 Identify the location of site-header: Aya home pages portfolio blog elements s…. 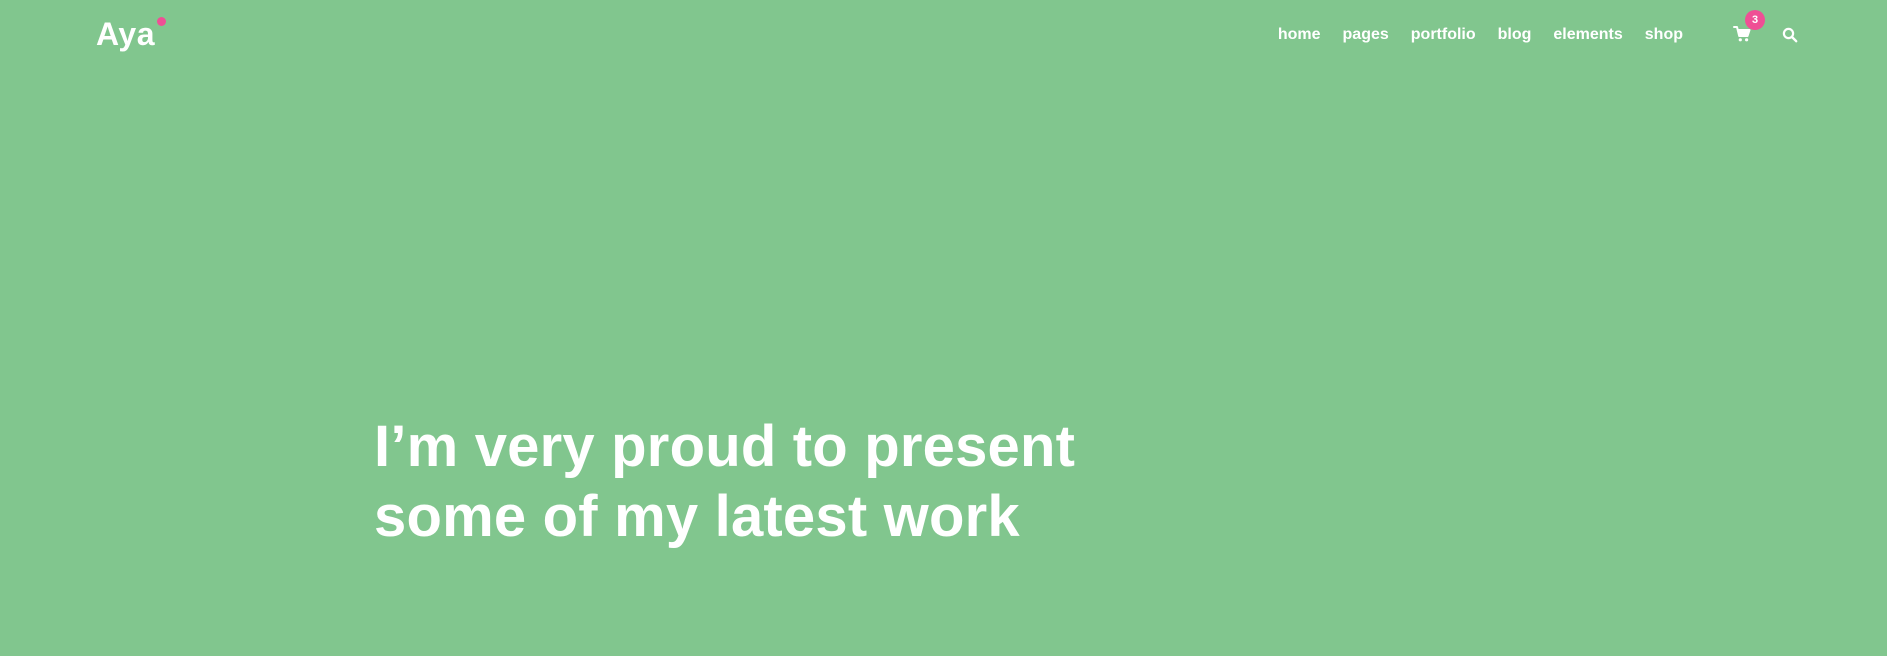
(943, 35).